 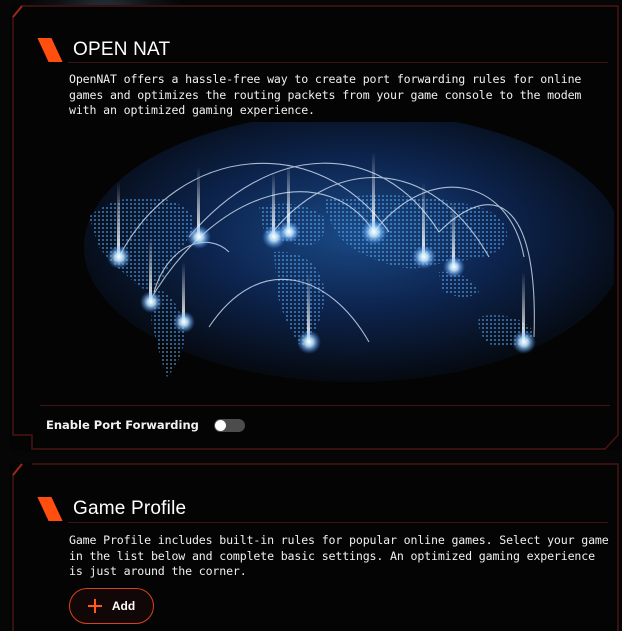 I want to click on section-divider, so click(x=325, y=405).